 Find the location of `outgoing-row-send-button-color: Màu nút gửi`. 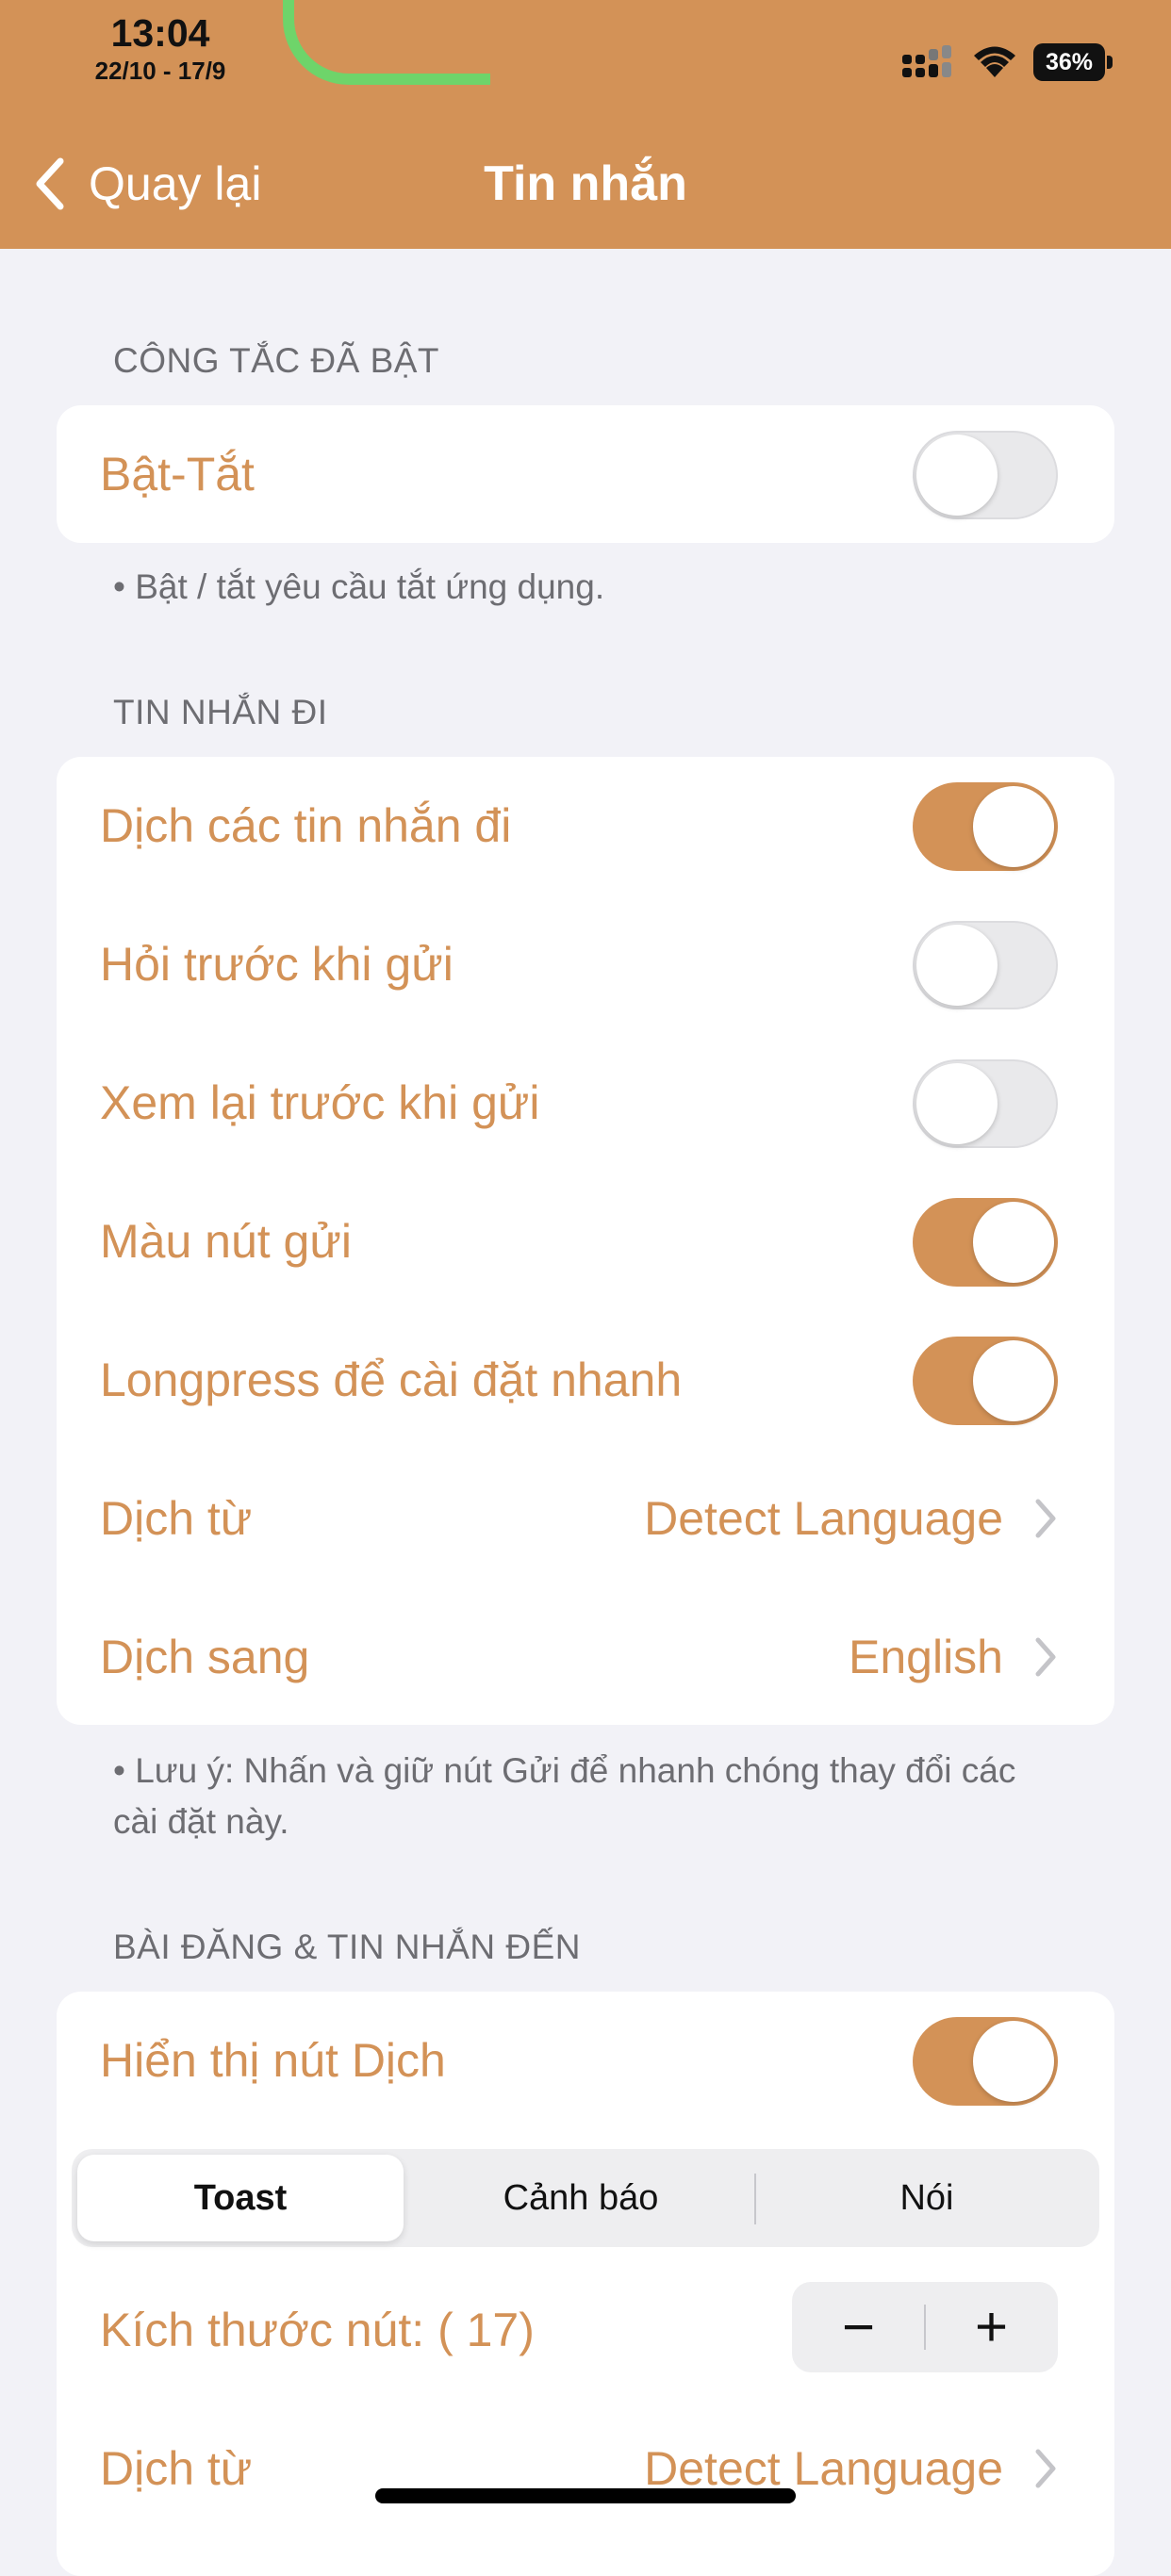

outgoing-row-send-button-color: Màu nút gửi is located at coordinates (585, 1242).